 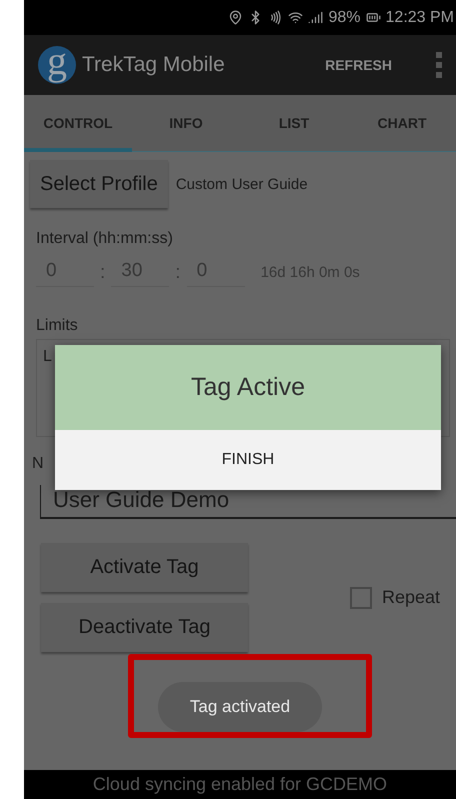 I want to click on repeat-label: Repeat, so click(x=411, y=597).